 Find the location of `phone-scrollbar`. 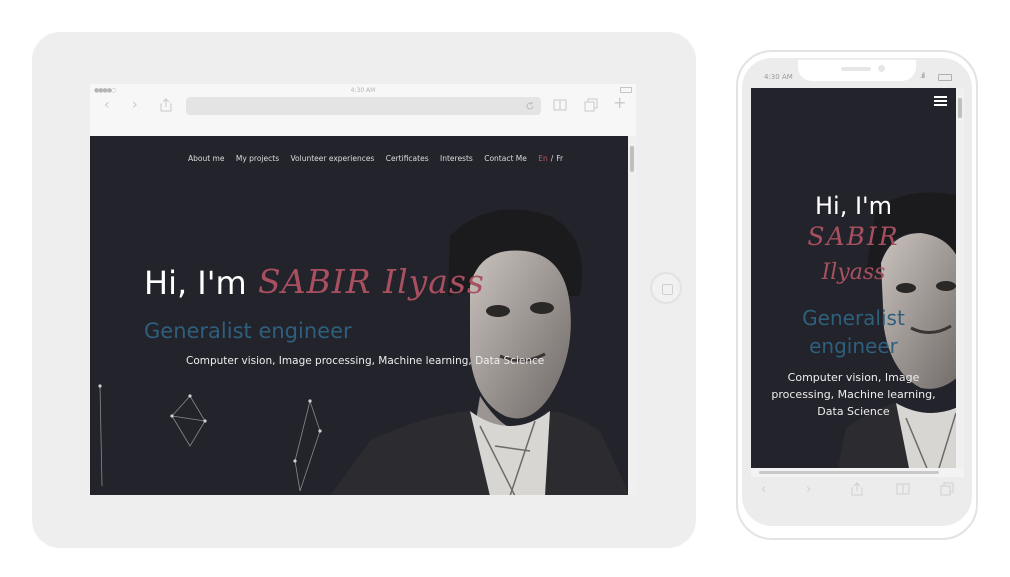

phone-scrollbar is located at coordinates (960, 278).